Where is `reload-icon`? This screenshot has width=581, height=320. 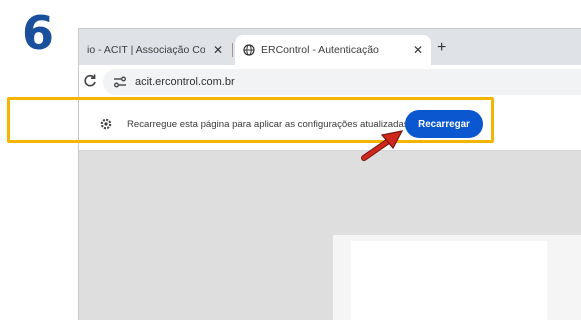 reload-icon is located at coordinates (90, 81).